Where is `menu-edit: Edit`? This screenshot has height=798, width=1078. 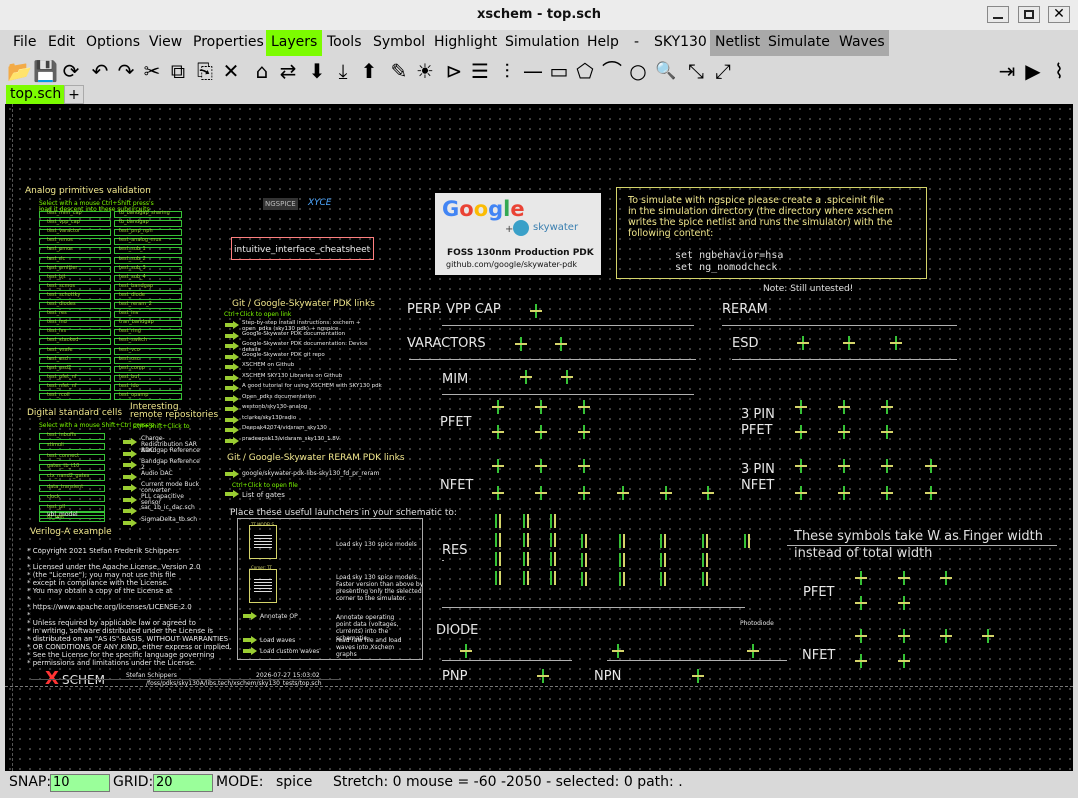
menu-edit: Edit is located at coordinates (61, 43).